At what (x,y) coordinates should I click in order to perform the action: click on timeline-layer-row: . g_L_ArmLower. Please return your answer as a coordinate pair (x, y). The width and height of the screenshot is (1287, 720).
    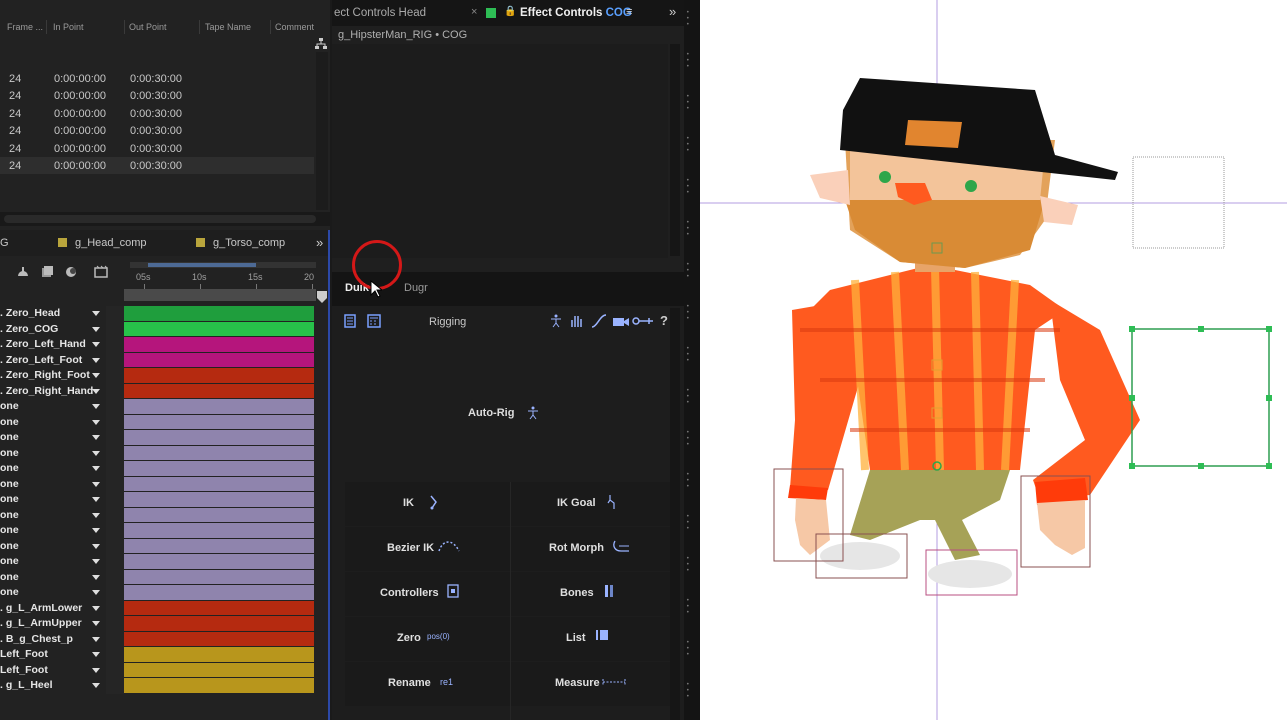
    Looking at the image, I should click on (160, 608).